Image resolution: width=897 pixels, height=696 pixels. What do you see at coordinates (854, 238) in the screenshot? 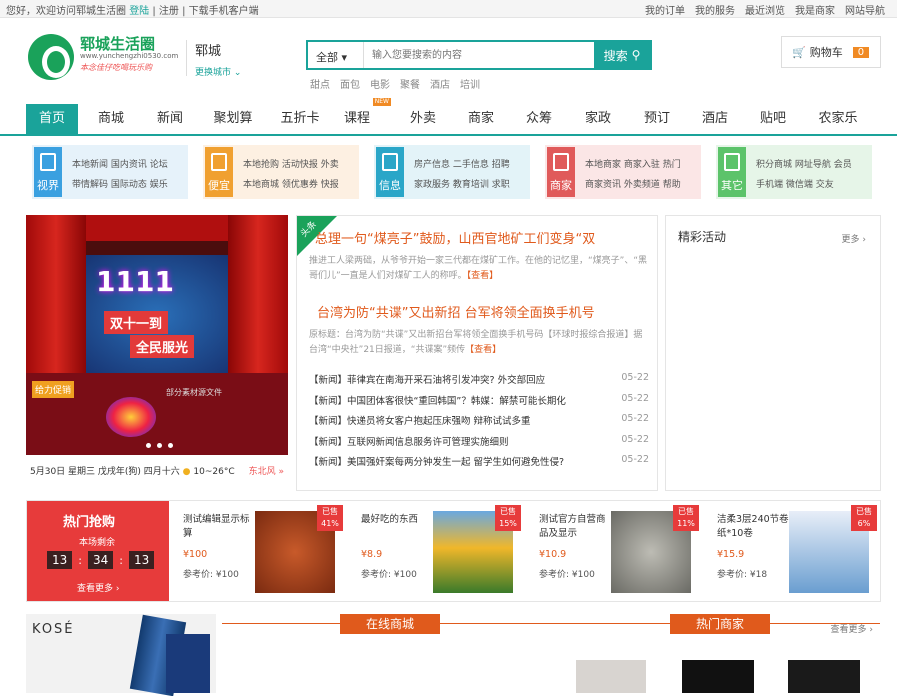
I see `activity-more: 更多 ›` at bounding box center [854, 238].